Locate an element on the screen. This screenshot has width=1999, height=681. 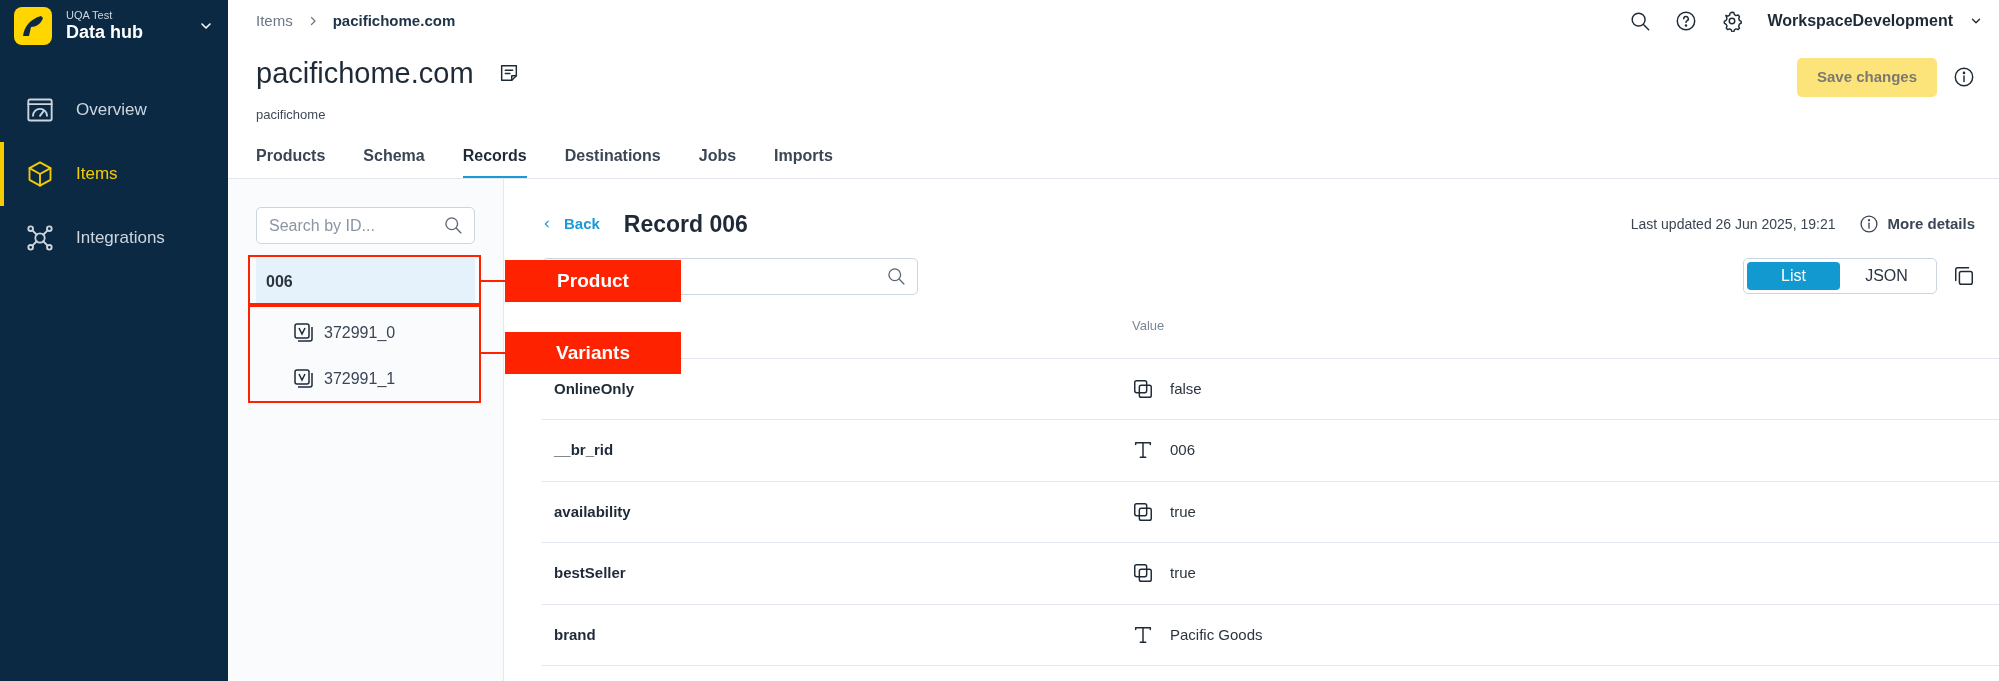
copy-icon is located at coordinates (1964, 276).